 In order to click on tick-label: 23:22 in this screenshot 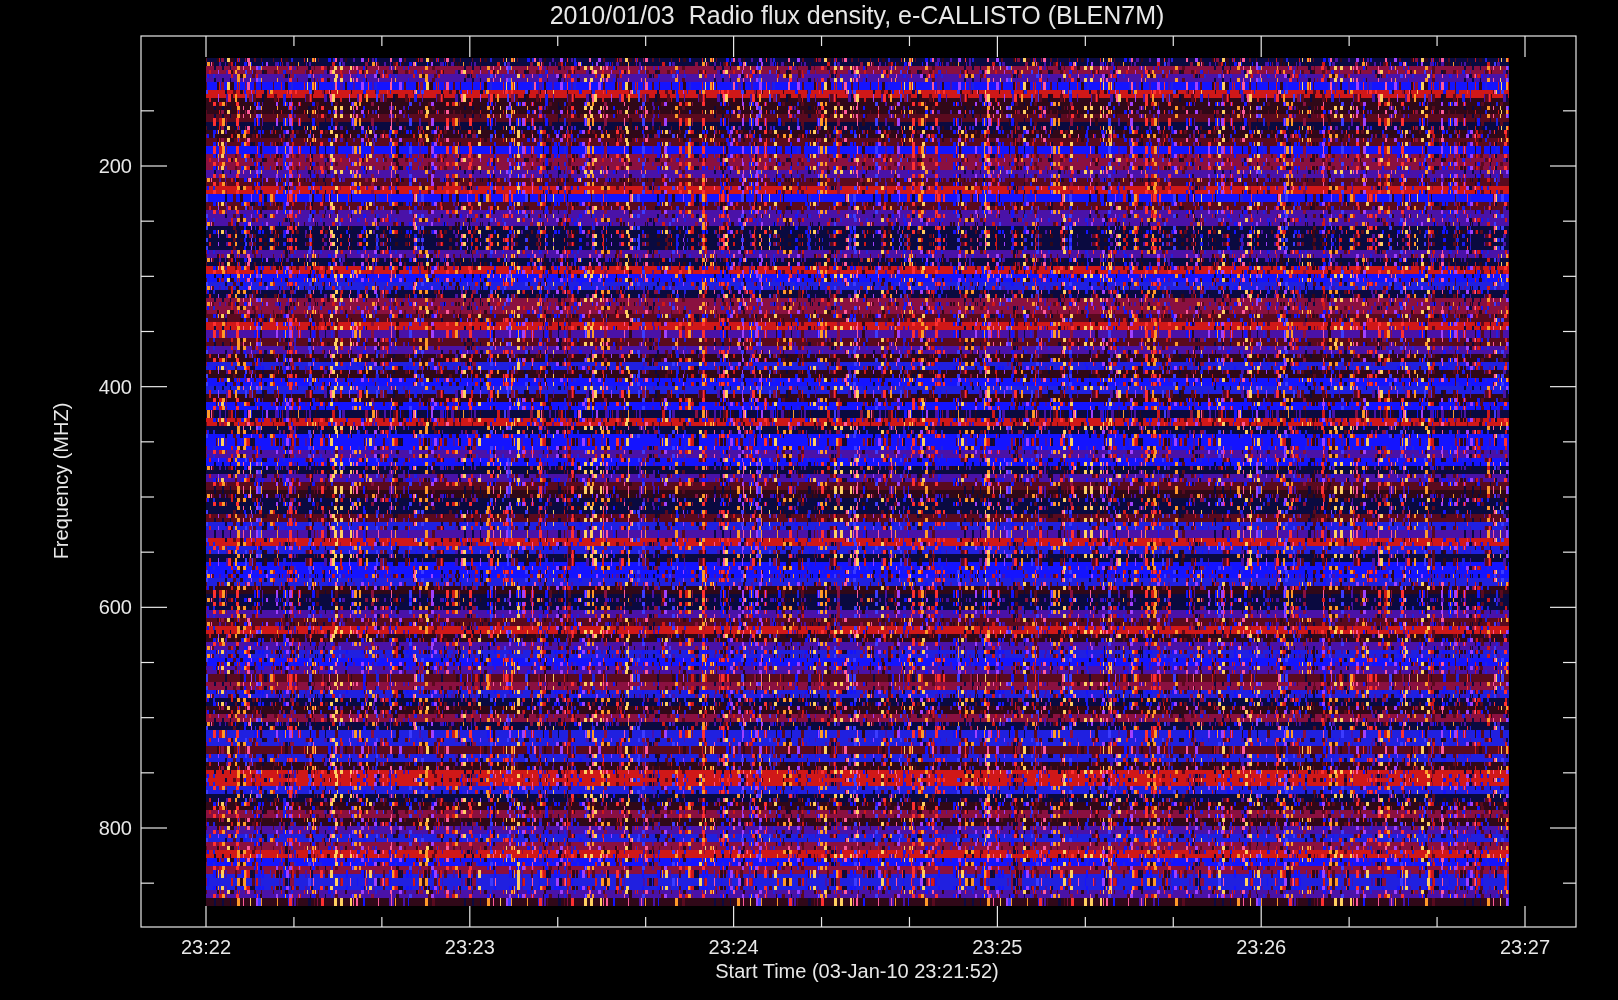, I will do `click(206, 947)`.